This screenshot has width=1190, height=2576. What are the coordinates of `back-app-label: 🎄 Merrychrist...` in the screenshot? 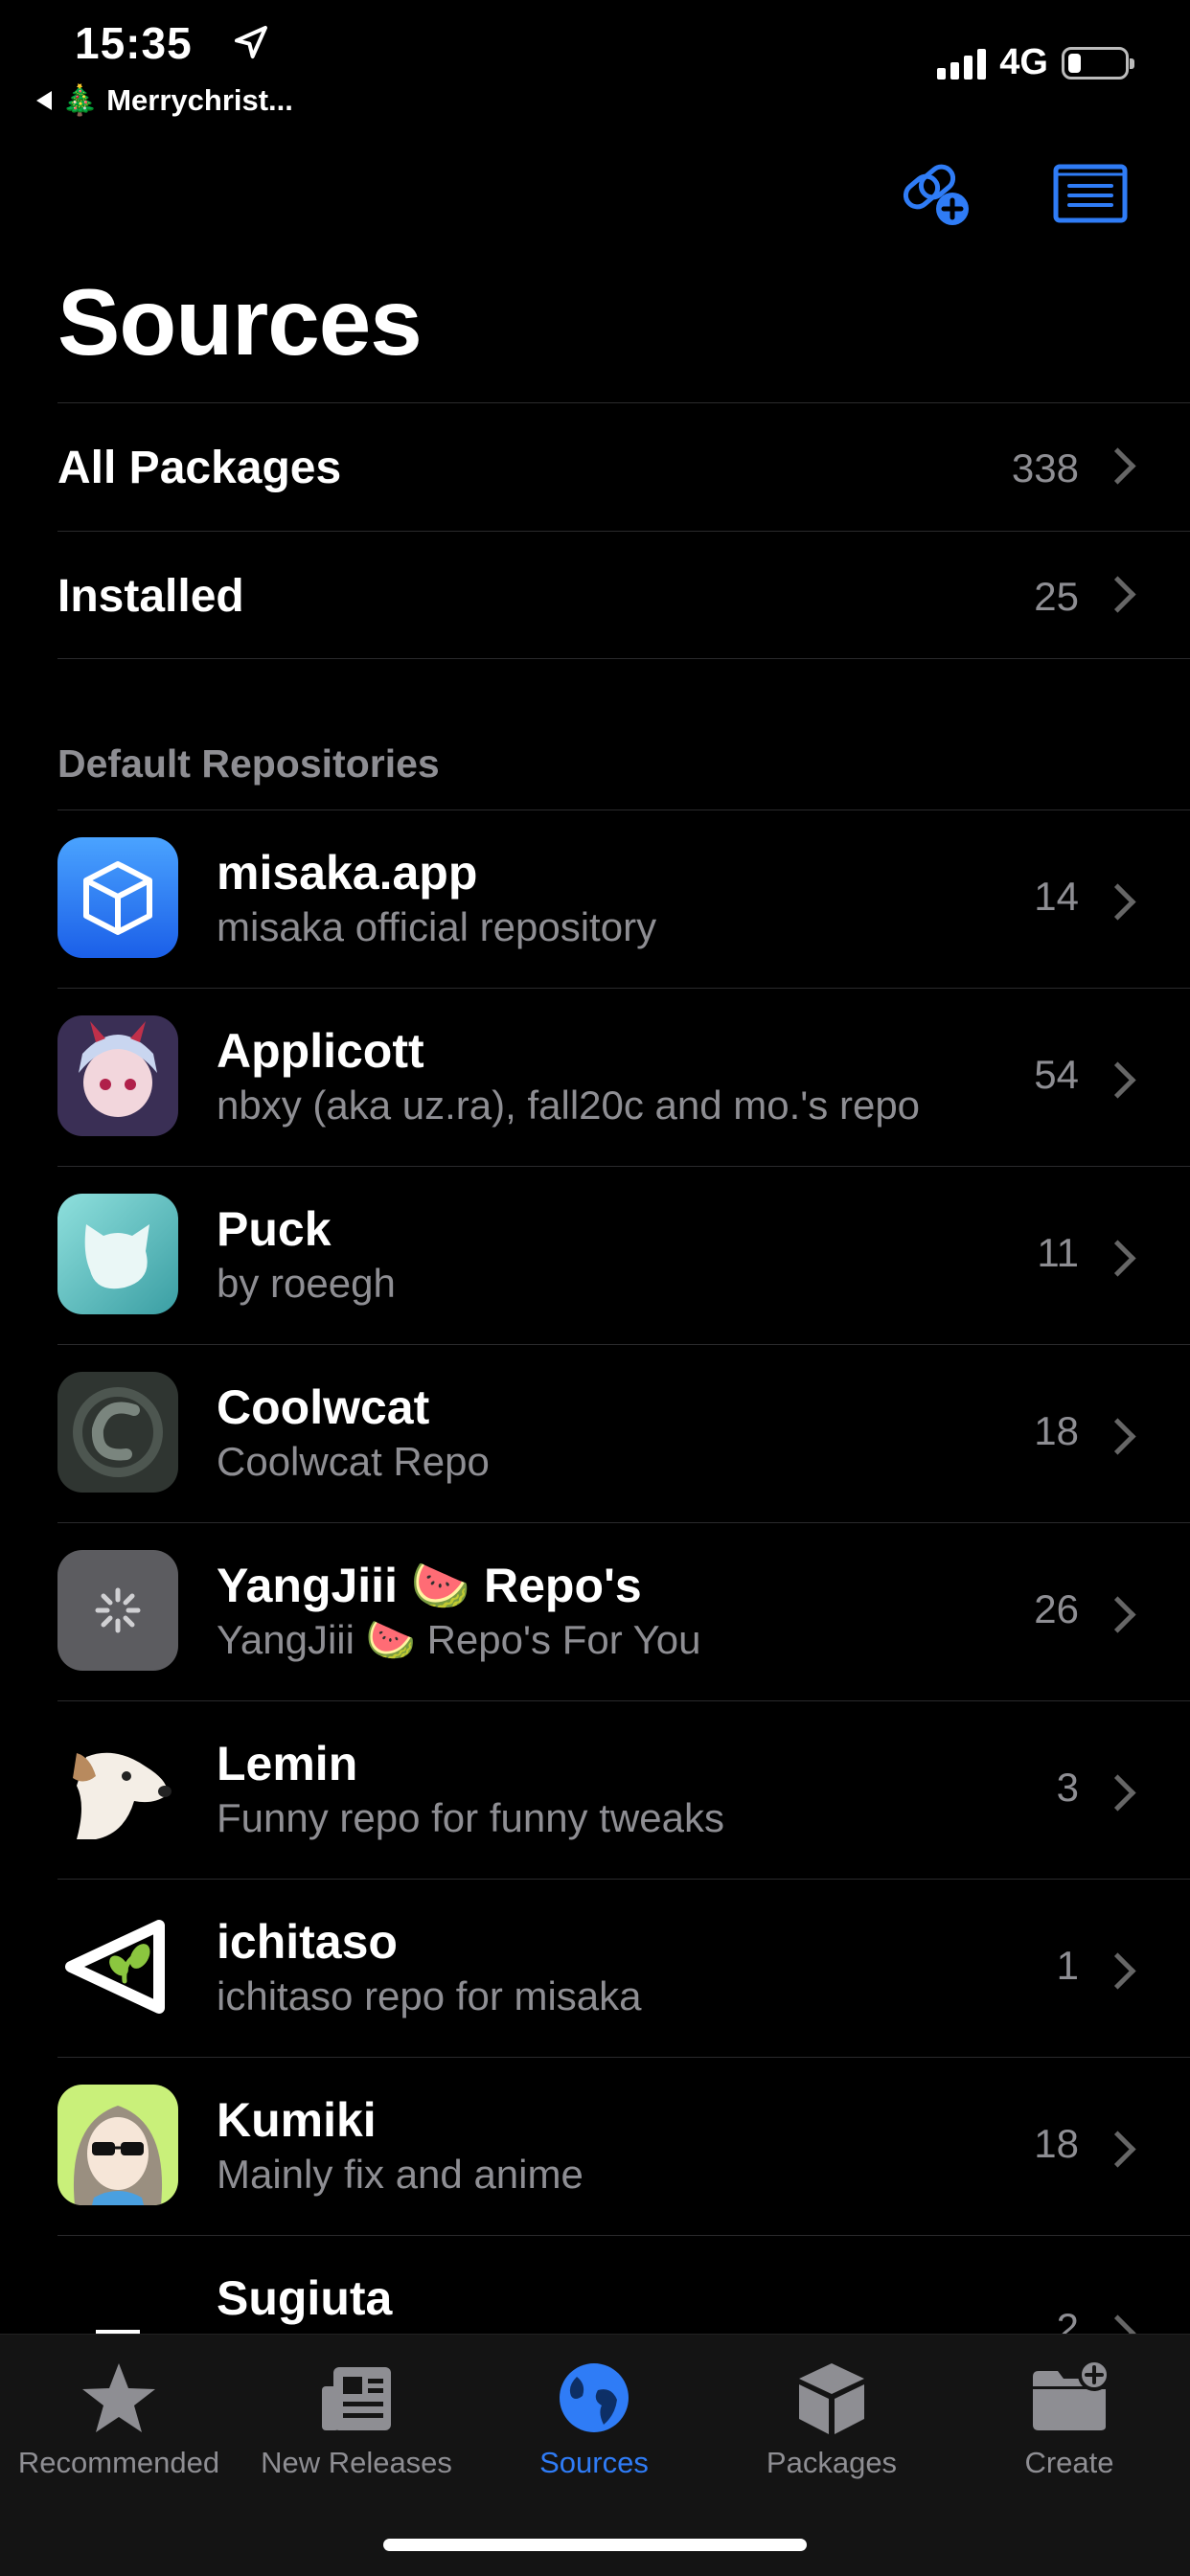 It's located at (177, 100).